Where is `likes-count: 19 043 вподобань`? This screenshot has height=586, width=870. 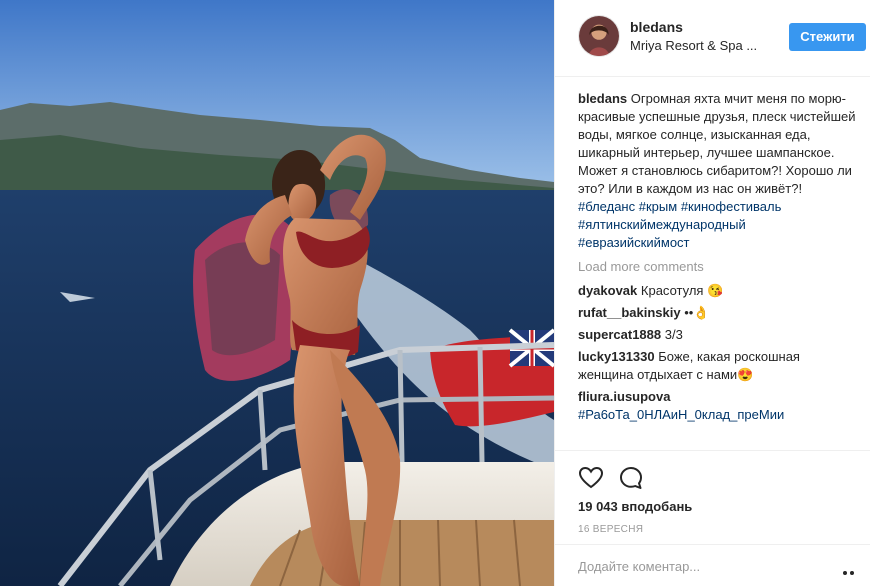 likes-count: 19 043 вподобань is located at coordinates (635, 506).